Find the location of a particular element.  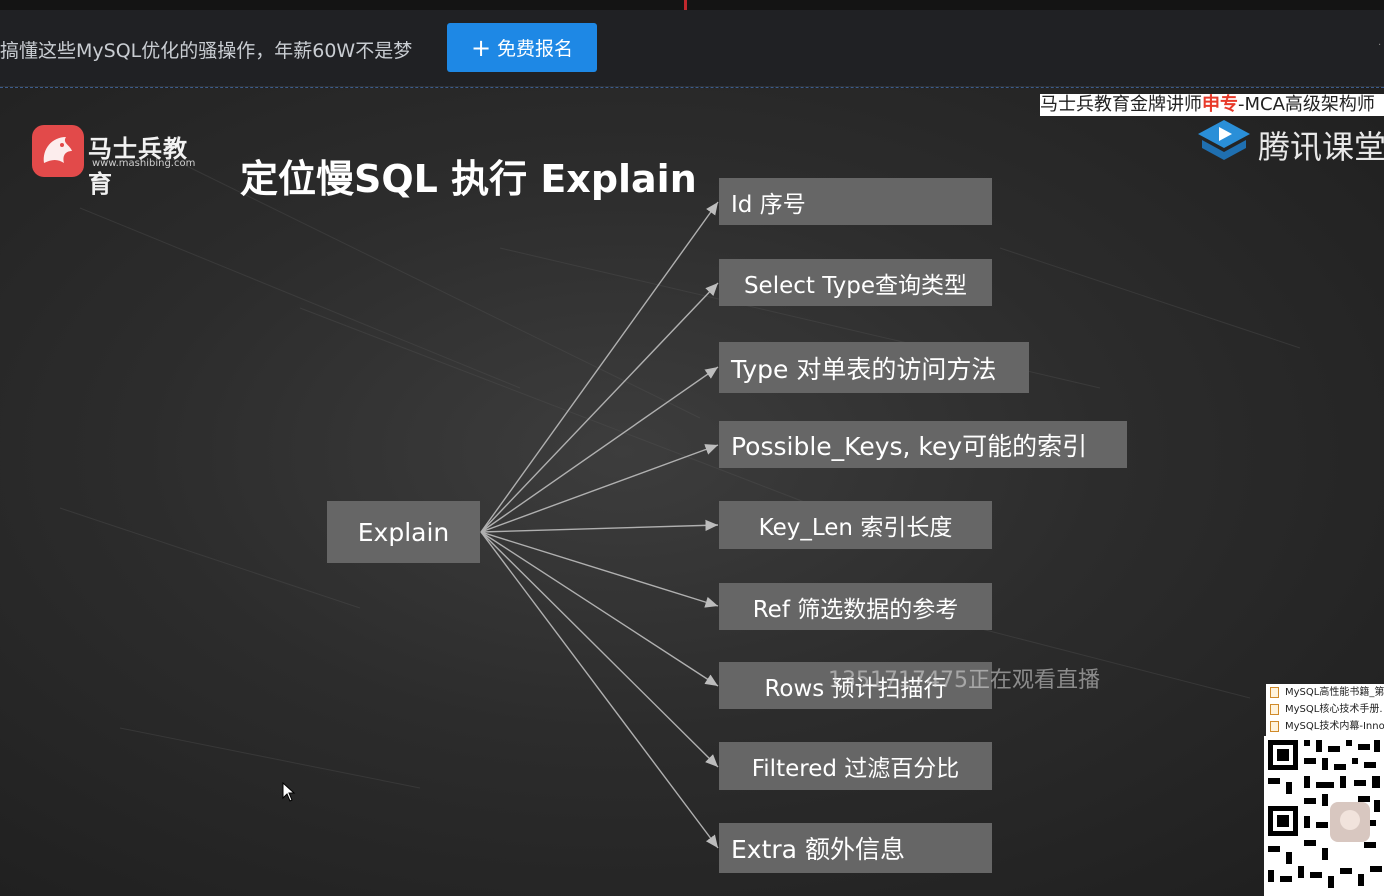

item-id: Id 序号 is located at coordinates (855, 201).